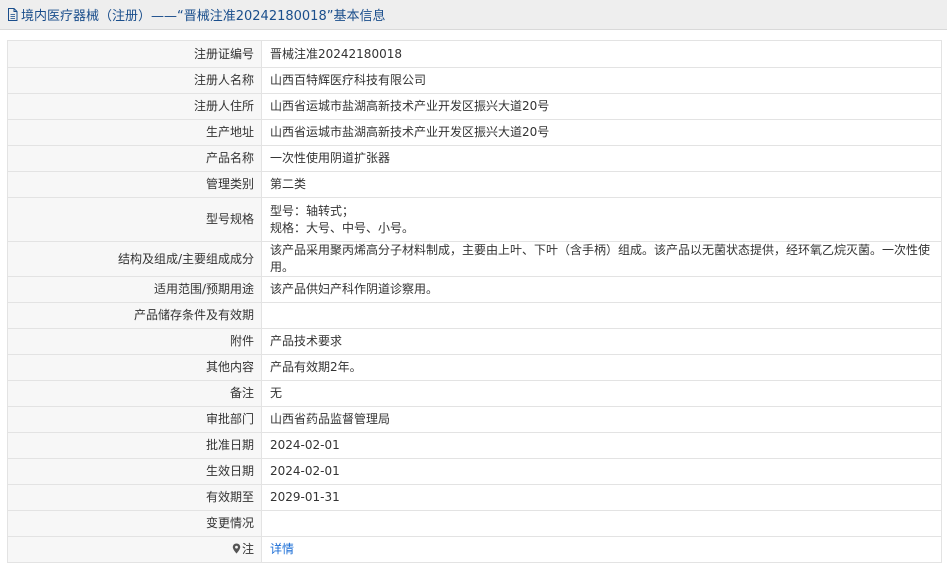 This screenshot has width=947, height=582. What do you see at coordinates (601, 367) in the screenshot?
I see `row-value: 产品有效期2年。` at bounding box center [601, 367].